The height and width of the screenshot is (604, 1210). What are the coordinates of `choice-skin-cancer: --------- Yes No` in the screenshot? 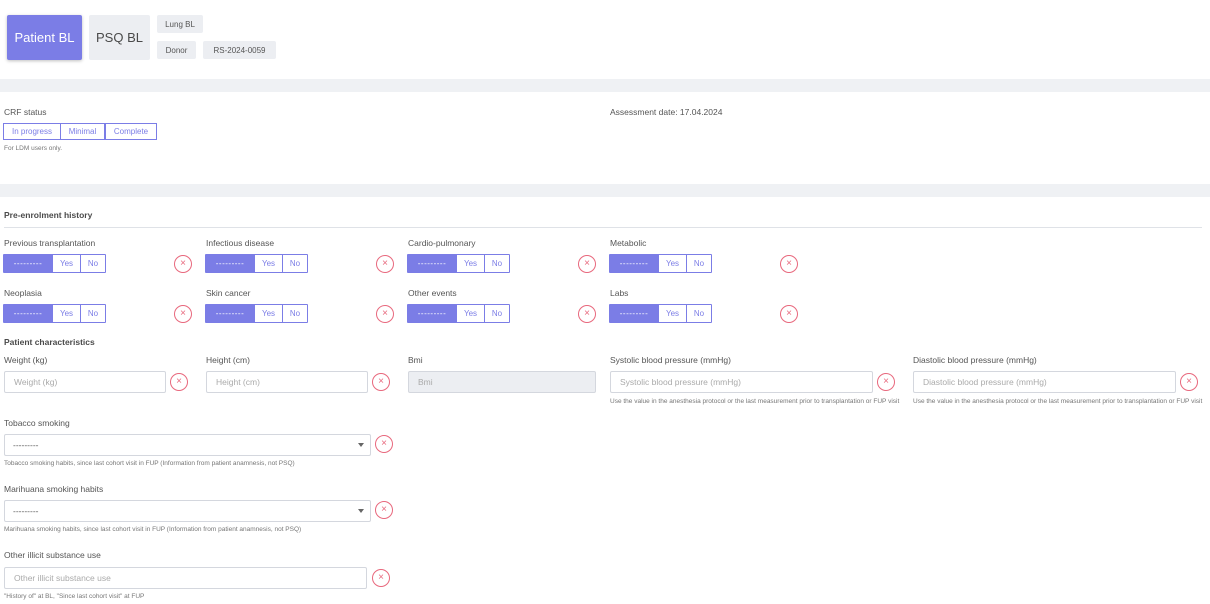 It's located at (256, 313).